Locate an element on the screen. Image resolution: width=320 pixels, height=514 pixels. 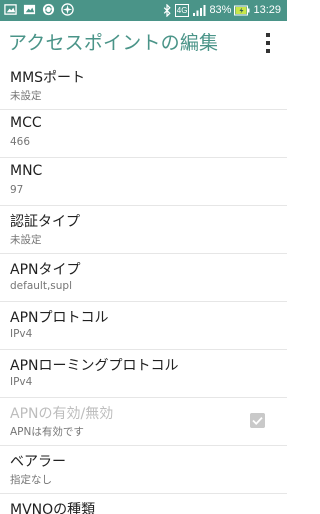
setting-auth-type: 認証タイプ 未設定 is located at coordinates (143, 230).